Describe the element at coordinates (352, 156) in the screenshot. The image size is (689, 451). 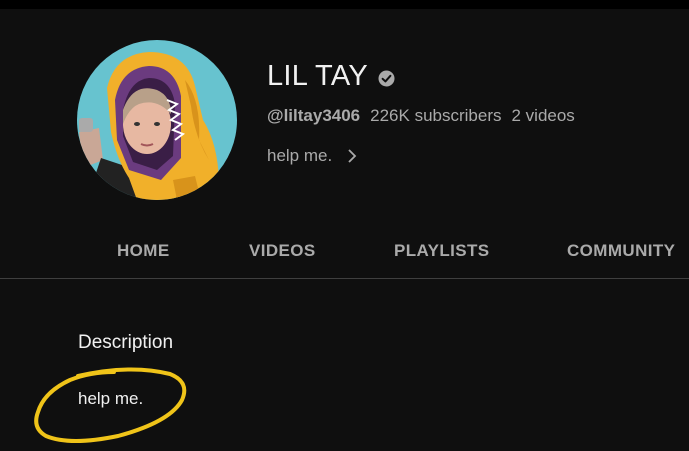
I see `chevron-right-icon` at that location.